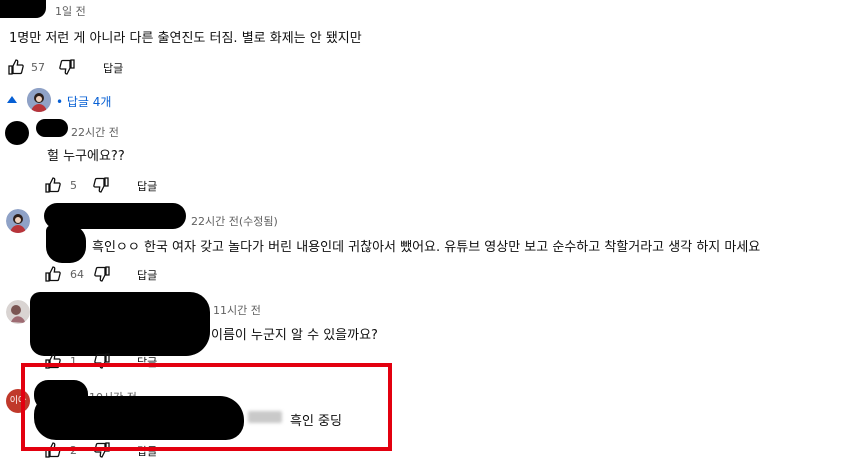  I want to click on comment-time: 1일 전, so click(70, 11).